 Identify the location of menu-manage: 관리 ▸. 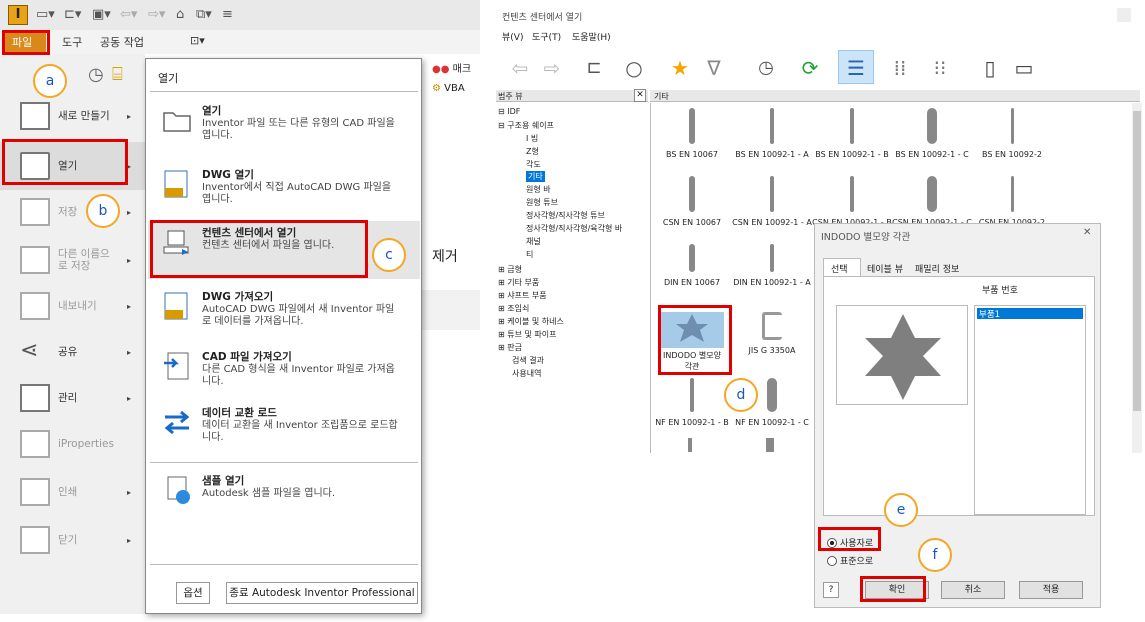
(72, 398).